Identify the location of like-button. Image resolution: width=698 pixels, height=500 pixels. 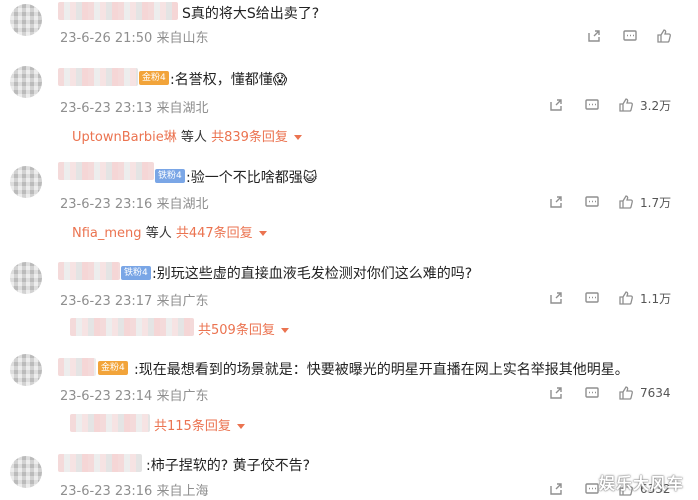
(667, 36).